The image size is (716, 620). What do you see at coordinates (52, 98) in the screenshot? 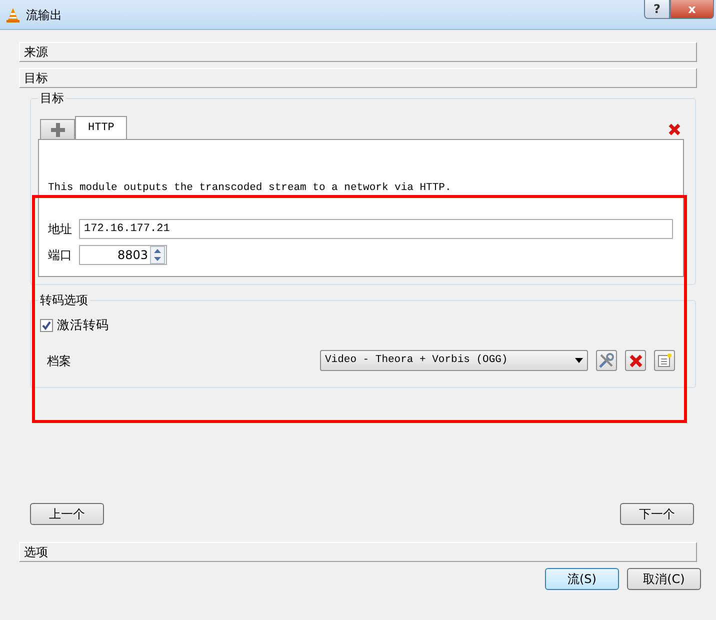
I see `group-title: 目标` at bounding box center [52, 98].